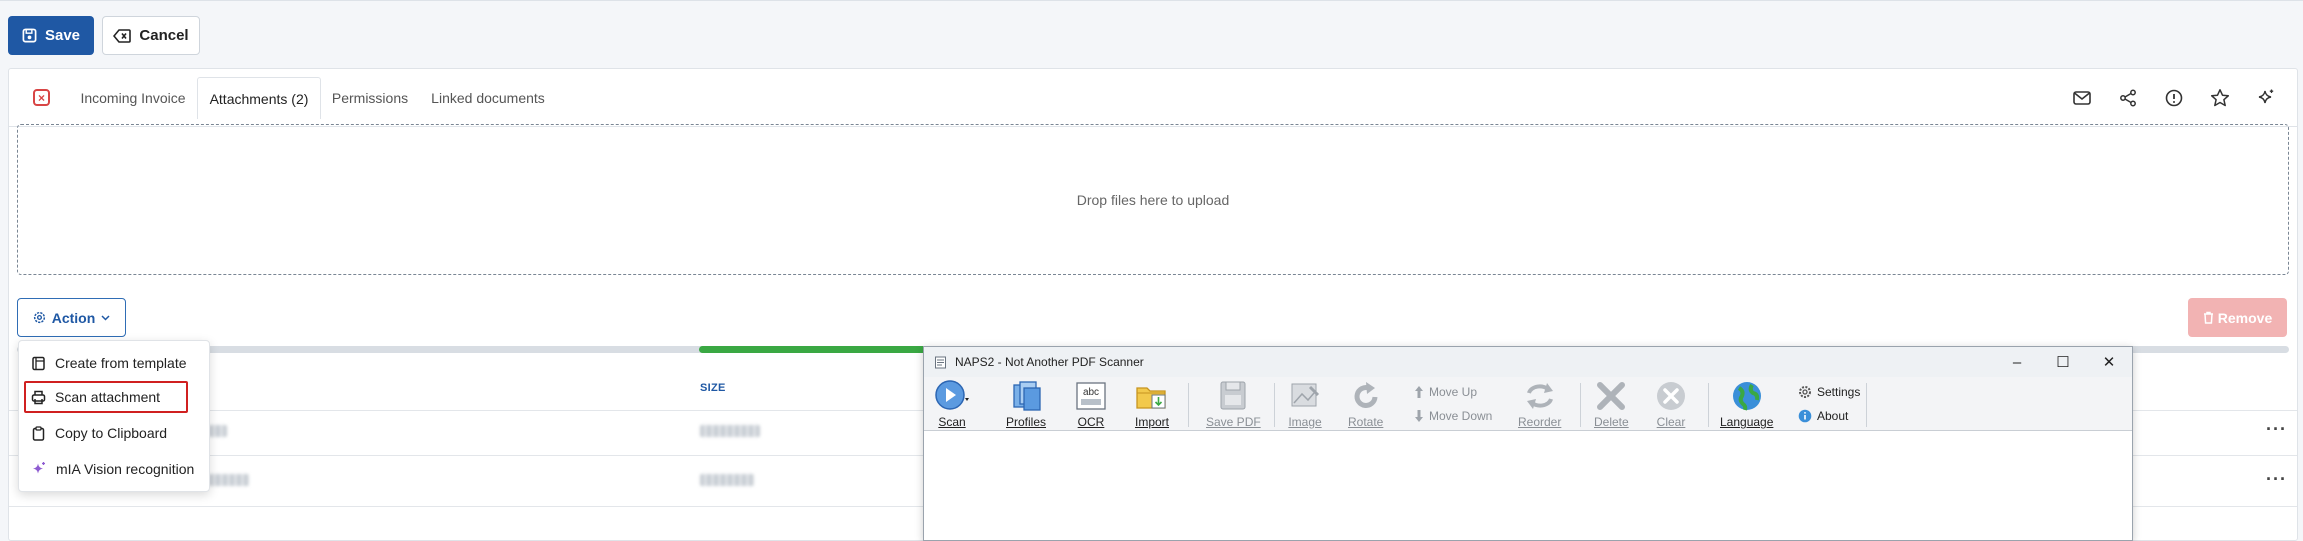  Describe the element at coordinates (1528, 362) in the screenshot. I see `naps2-titlebar: NAPS2 - Not Another PDF Scanner` at that location.